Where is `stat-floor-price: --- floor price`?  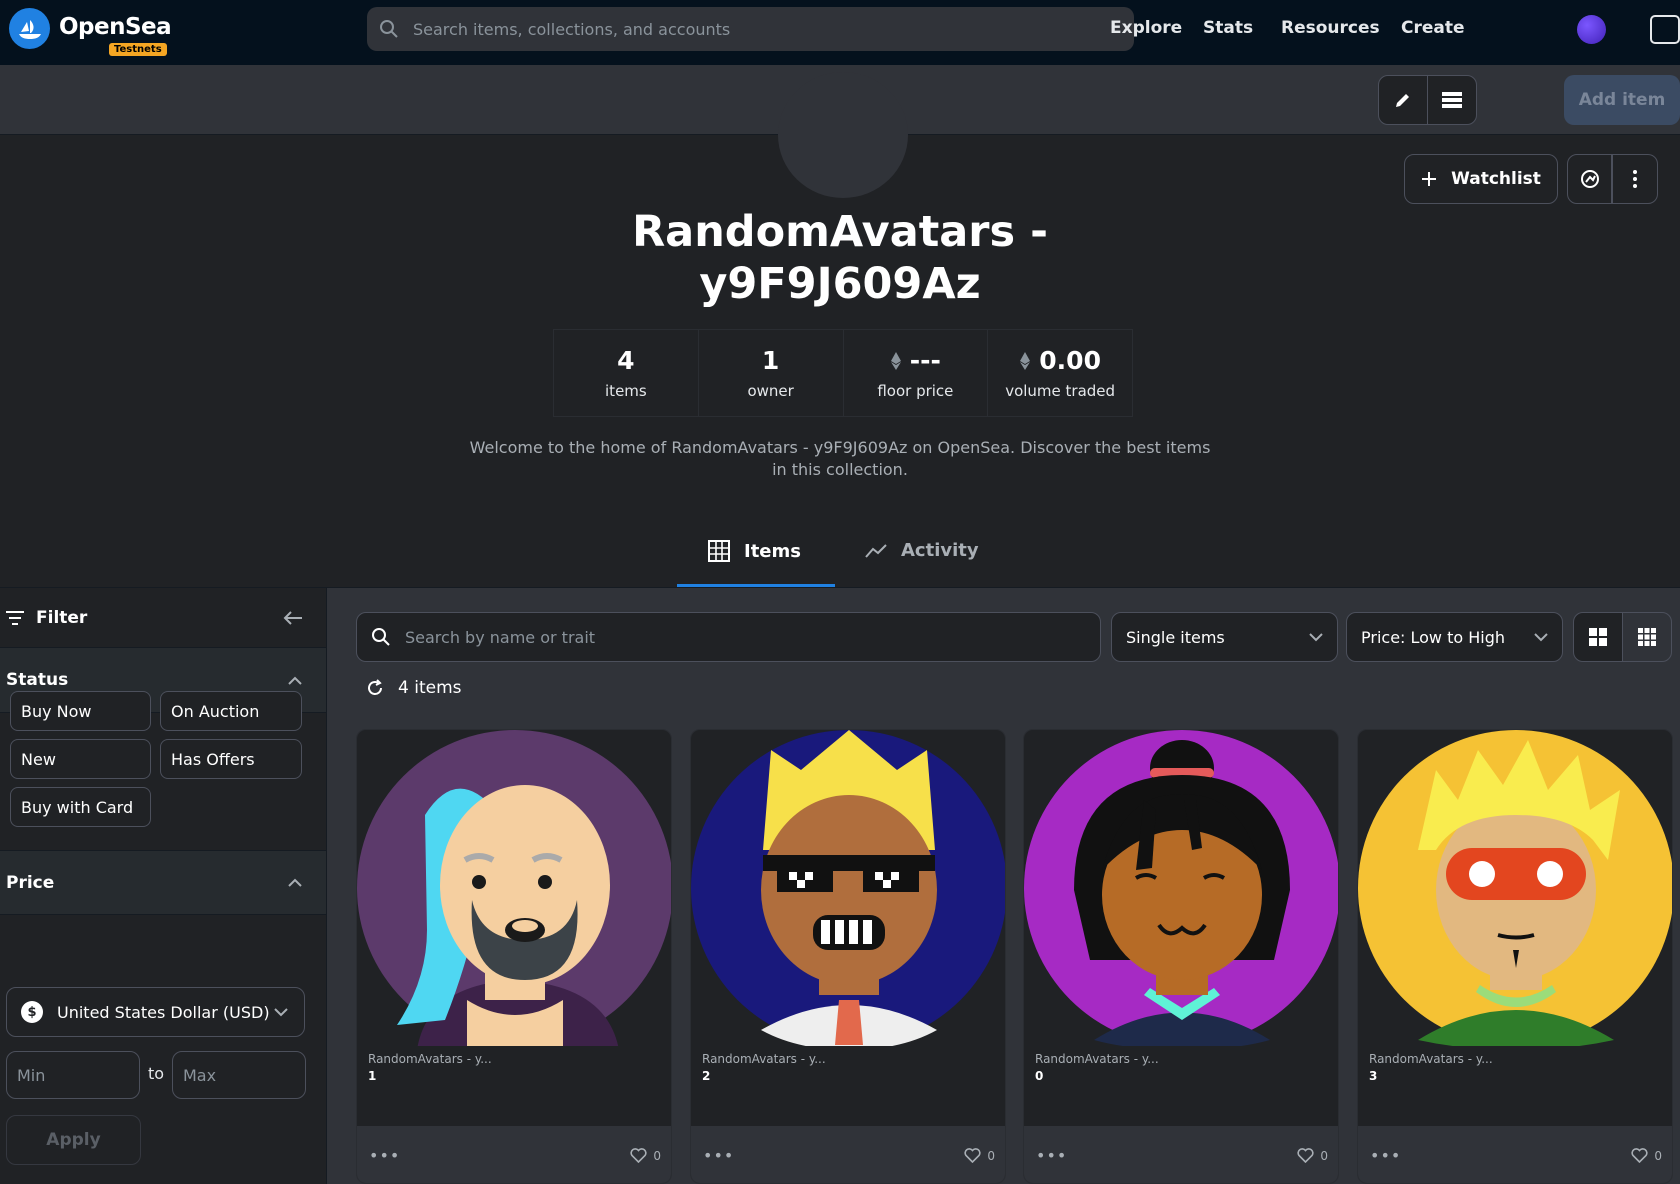
stat-floor-price: --- floor price is located at coordinates (916, 373).